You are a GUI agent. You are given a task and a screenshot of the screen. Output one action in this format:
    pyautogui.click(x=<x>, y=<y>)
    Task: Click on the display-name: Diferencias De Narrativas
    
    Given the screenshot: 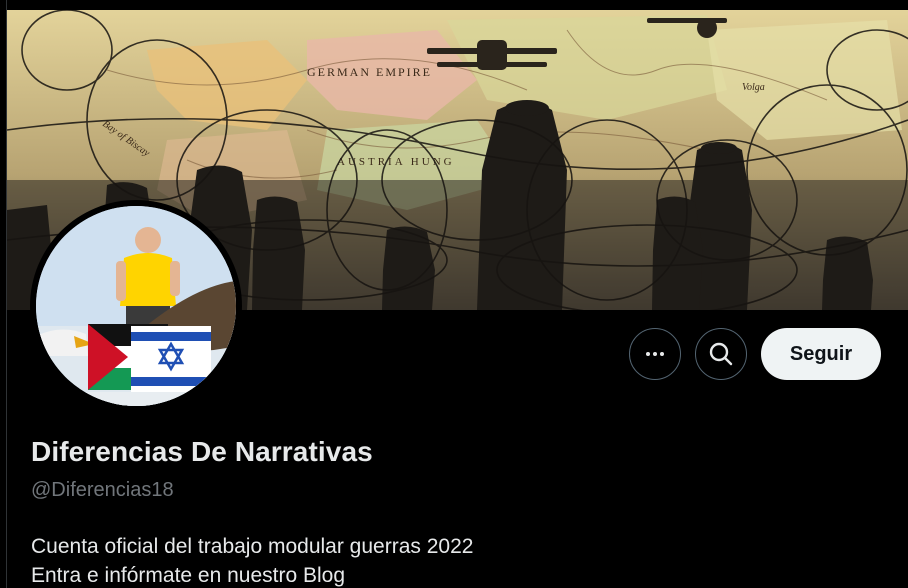 What is the action you would take?
    pyautogui.click(x=202, y=451)
    